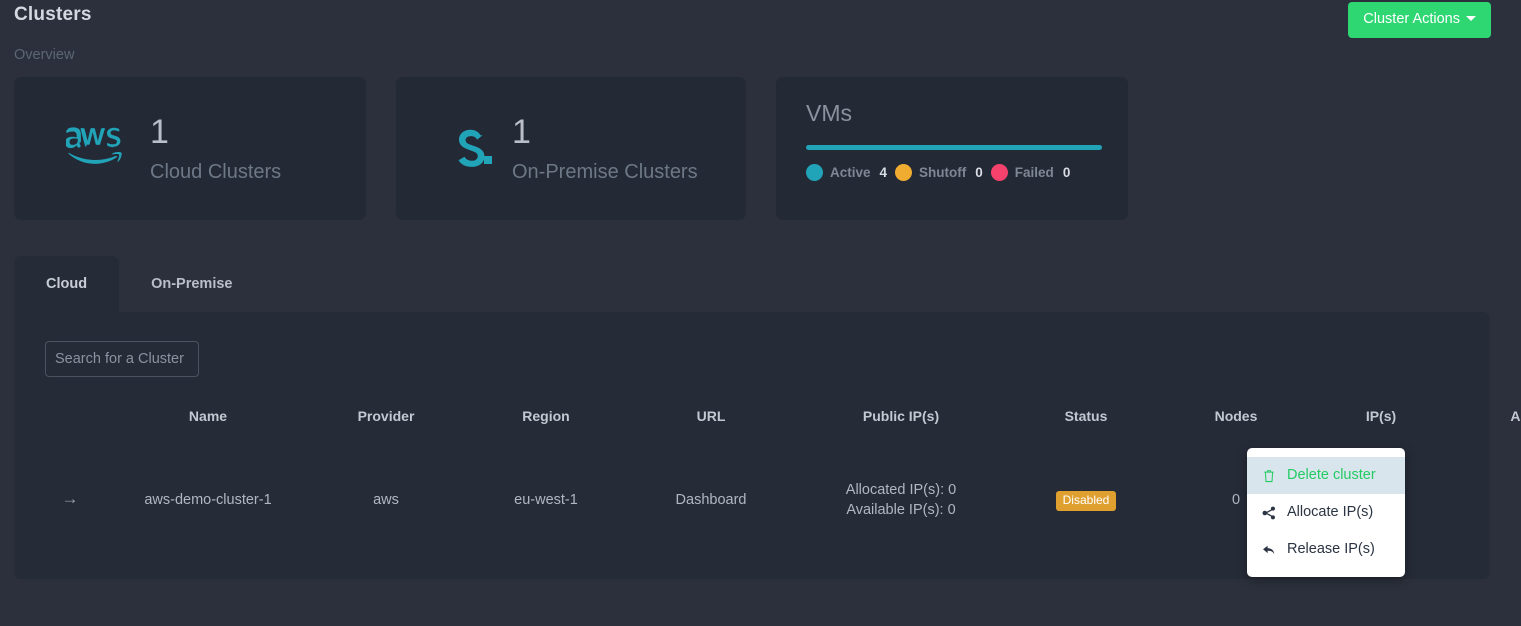  I want to click on menu-item-allocate-ips: Allocate IP(s), so click(1326, 512).